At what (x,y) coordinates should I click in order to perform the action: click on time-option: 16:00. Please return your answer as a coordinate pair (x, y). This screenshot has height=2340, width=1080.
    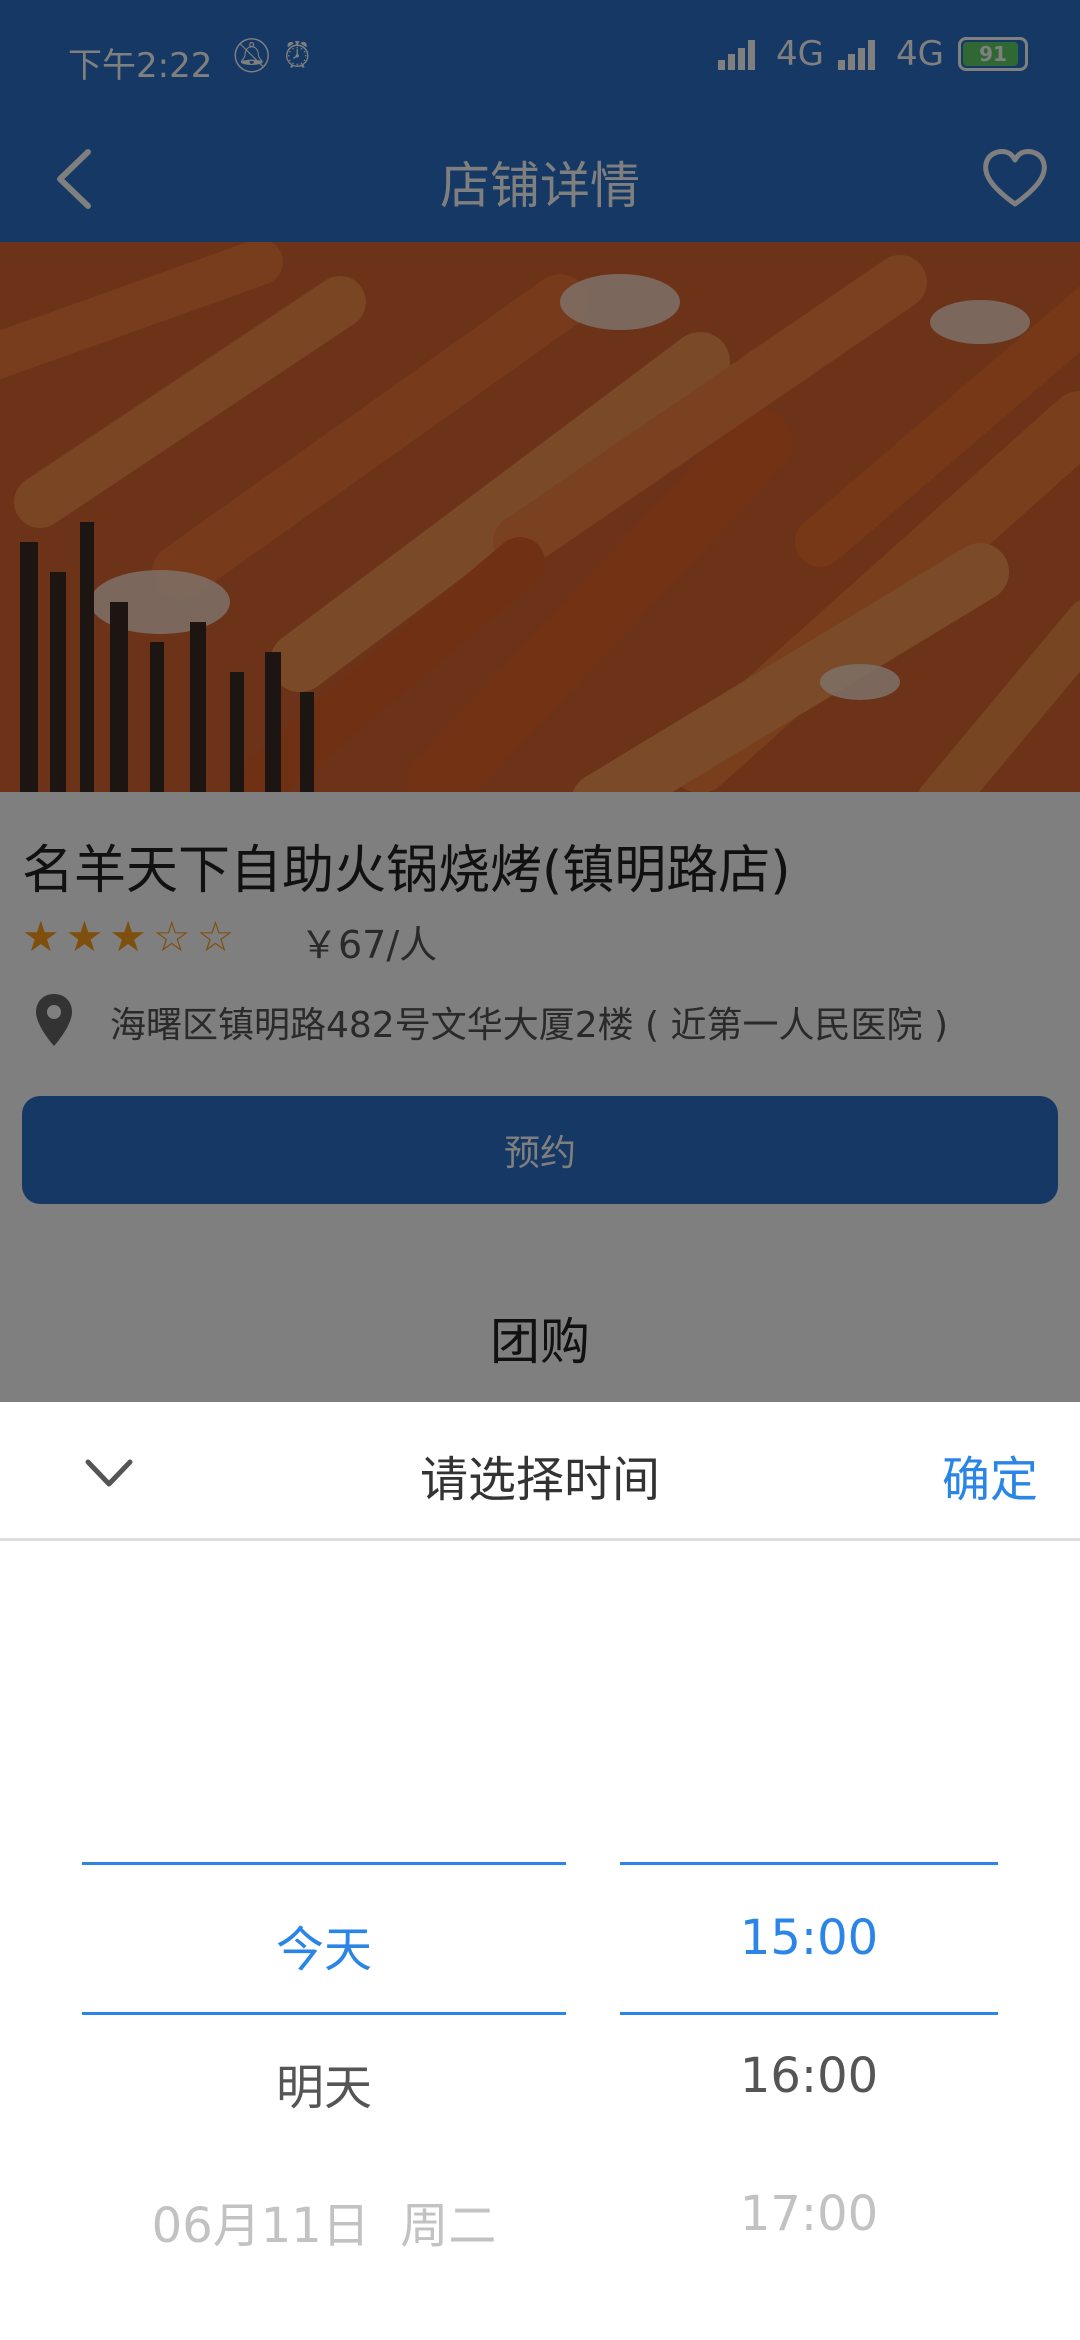
    Looking at the image, I should click on (809, 2076).